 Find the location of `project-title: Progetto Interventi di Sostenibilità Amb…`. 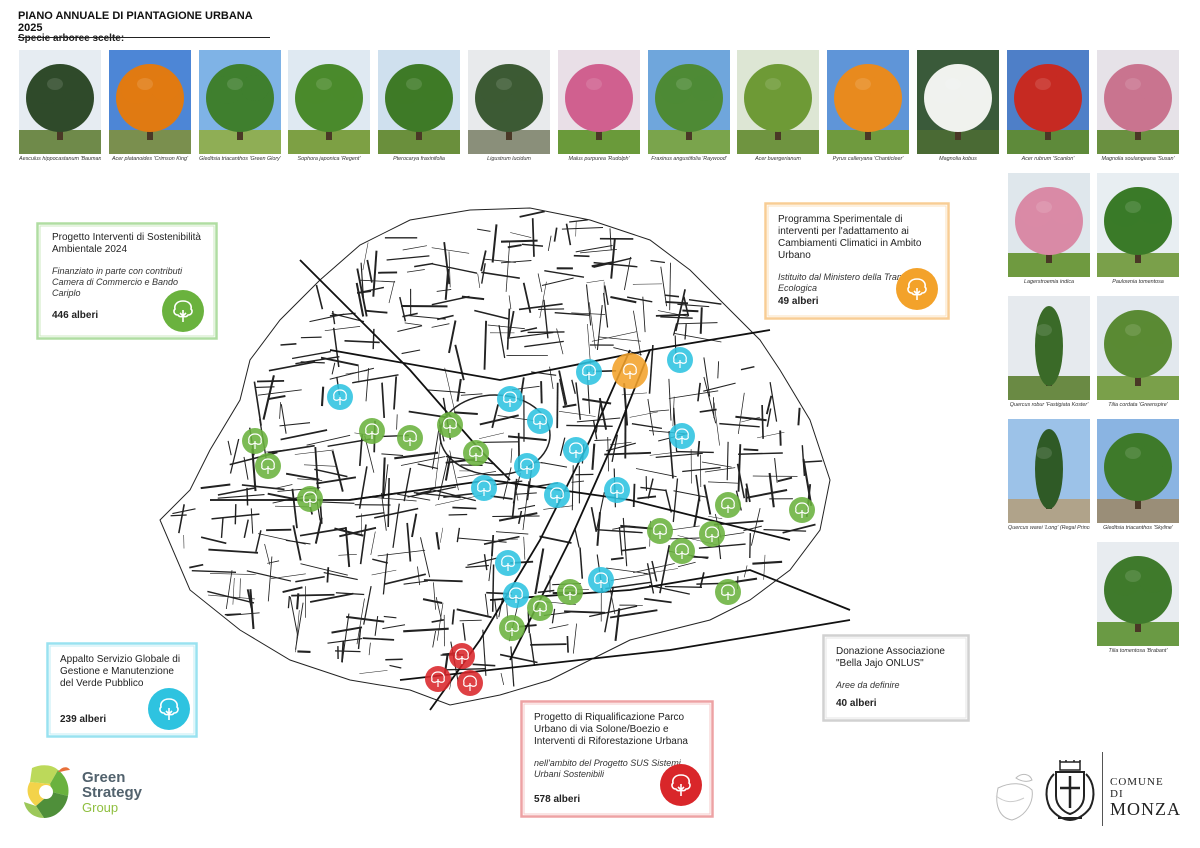

project-title: Progetto Interventi di Sostenibilità Amb… is located at coordinates (126, 243).